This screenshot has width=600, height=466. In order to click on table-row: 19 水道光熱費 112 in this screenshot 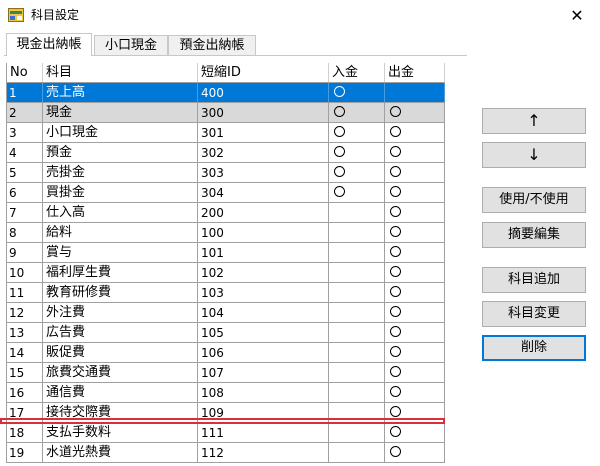, I will do `click(237, 453)`.